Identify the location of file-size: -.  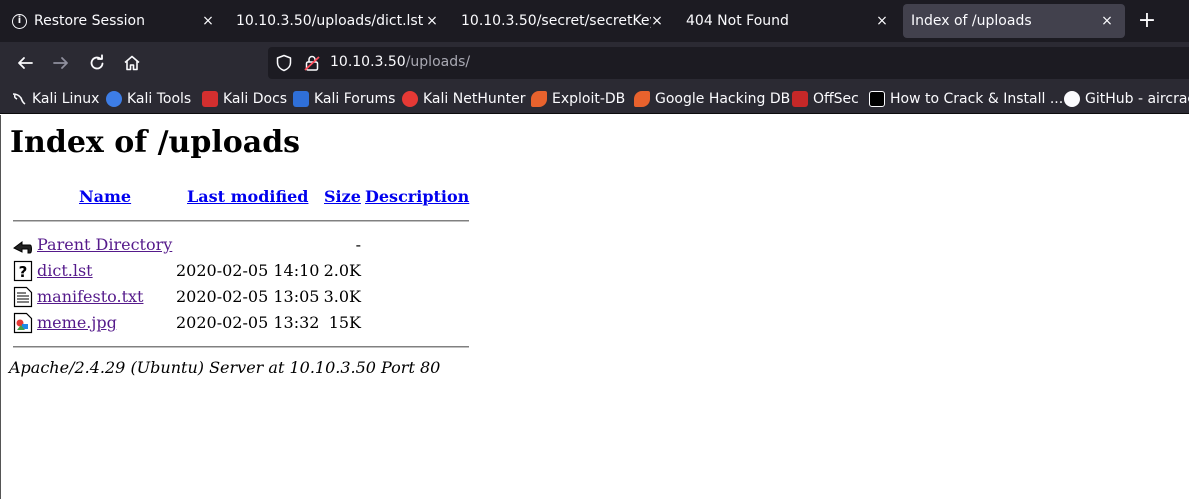
(358, 244).